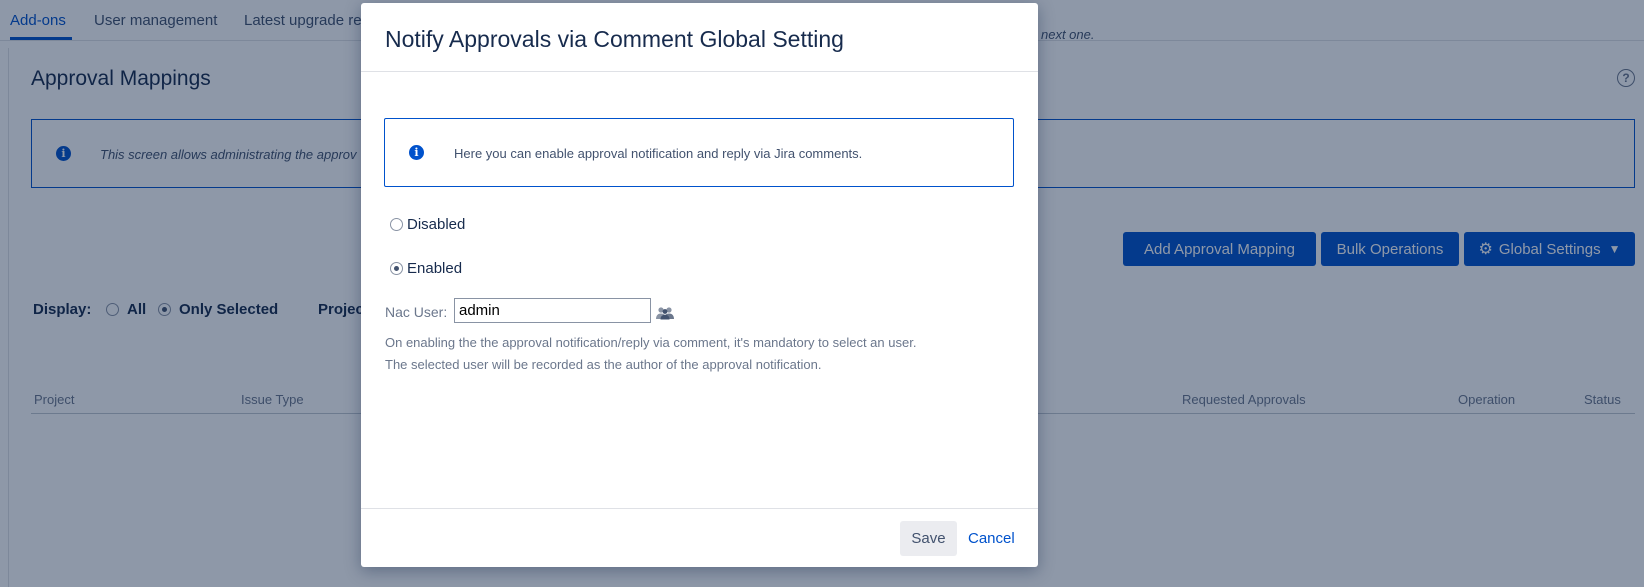  Describe the element at coordinates (699, 71) in the screenshot. I see `dialog-header-divider` at that location.